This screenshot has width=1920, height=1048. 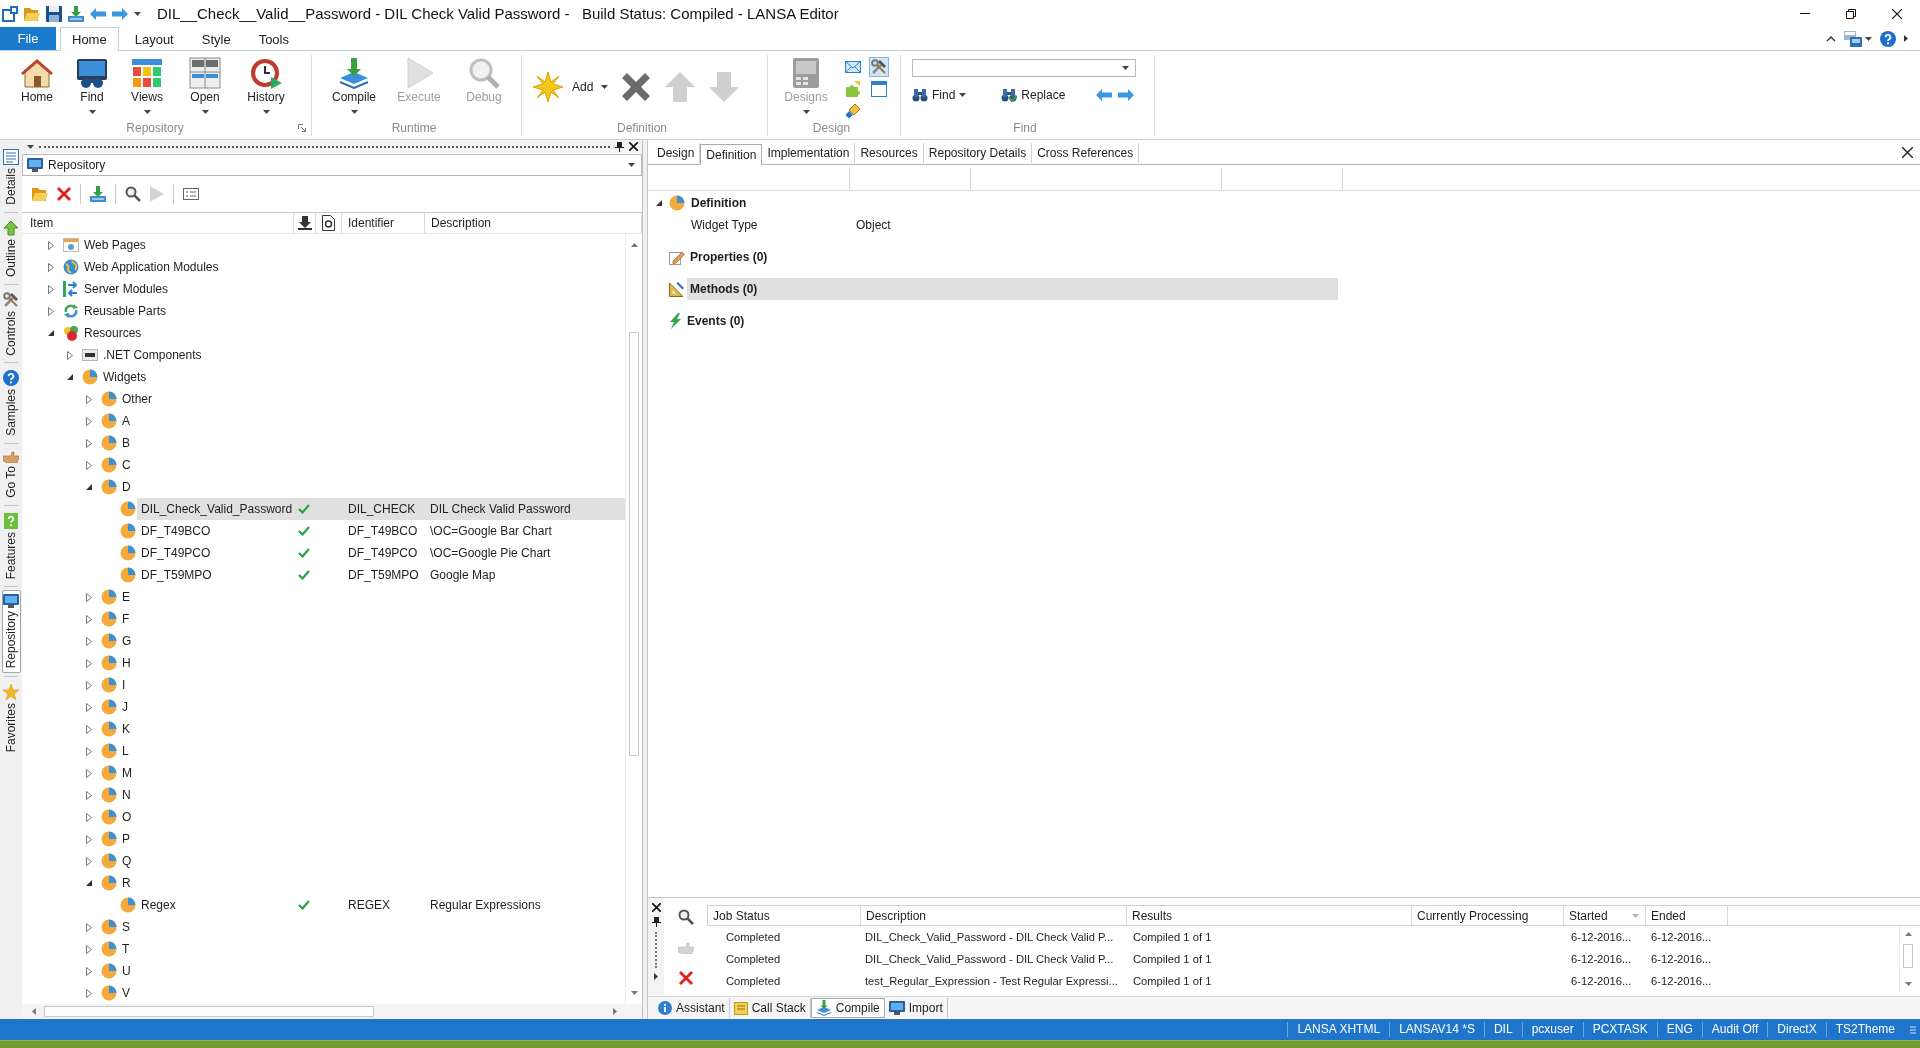 What do you see at coordinates (89, 39) in the screenshot?
I see `ribbon-tab: Home` at bounding box center [89, 39].